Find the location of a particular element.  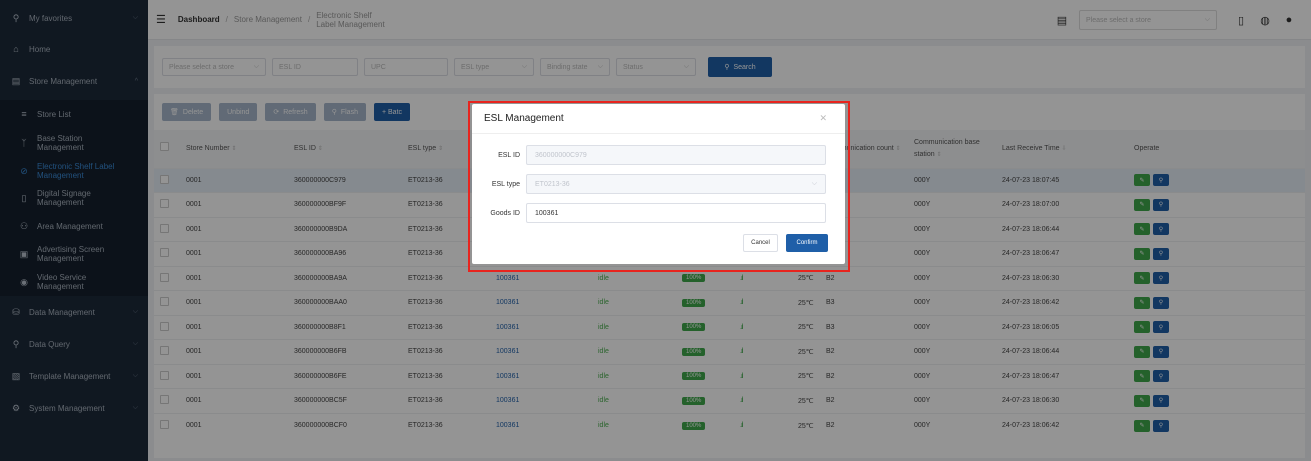

esl-id-field: 360000000C979 is located at coordinates (676, 155).